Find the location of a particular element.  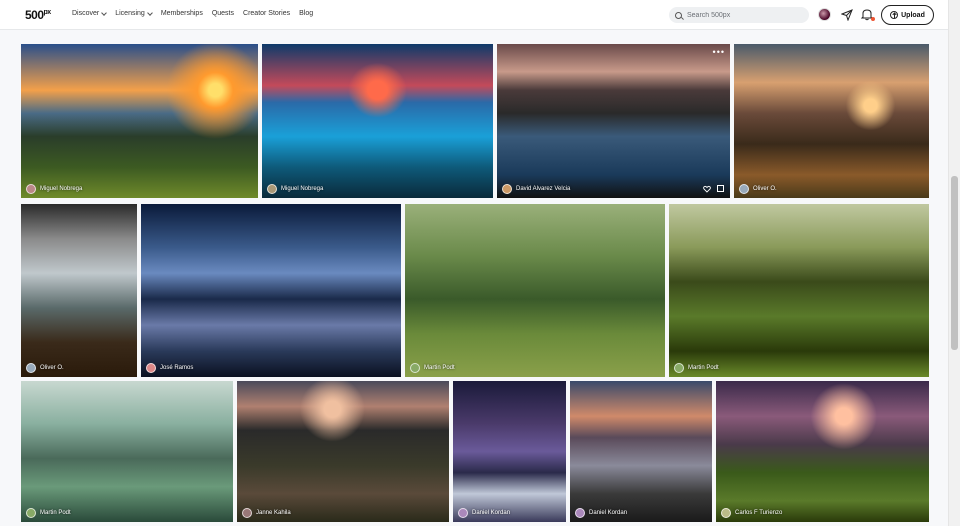

search-input is located at coordinates (742, 15).